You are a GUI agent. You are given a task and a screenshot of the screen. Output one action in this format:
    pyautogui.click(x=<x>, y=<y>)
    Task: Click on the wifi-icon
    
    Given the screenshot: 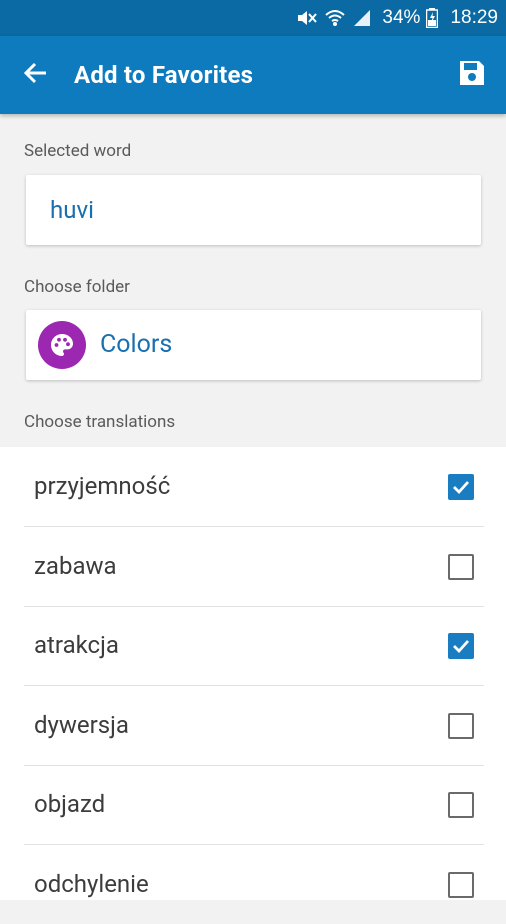 What is the action you would take?
    pyautogui.click(x=335, y=18)
    